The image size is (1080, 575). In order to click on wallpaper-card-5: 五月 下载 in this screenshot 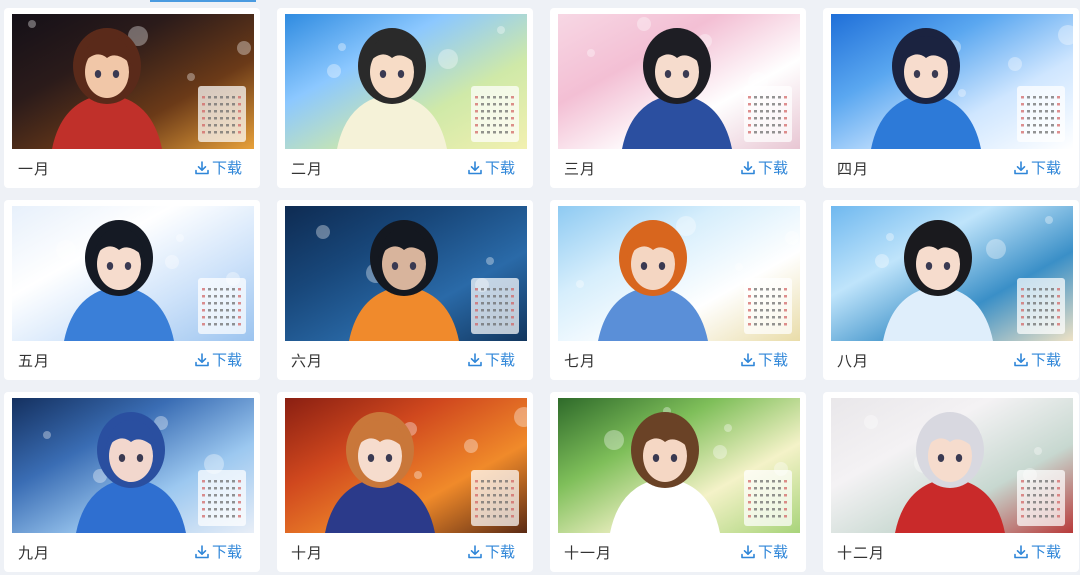, I will do `click(132, 290)`.